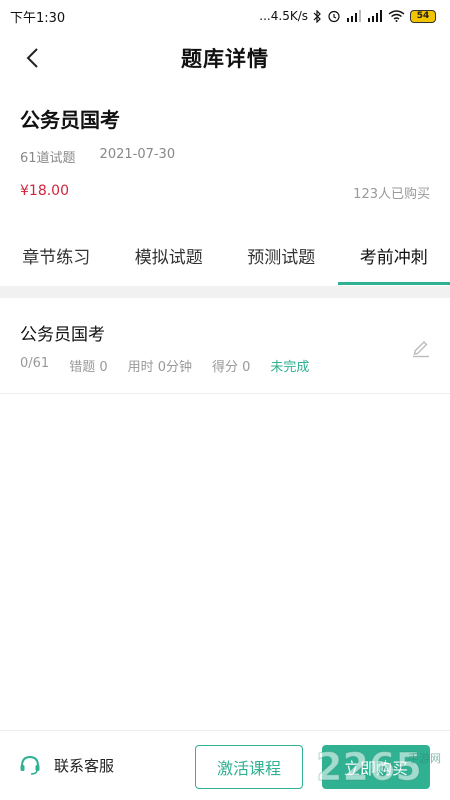 The image size is (450, 800). What do you see at coordinates (35, 363) in the screenshot?
I see `exercise-progress: 0/61` at bounding box center [35, 363].